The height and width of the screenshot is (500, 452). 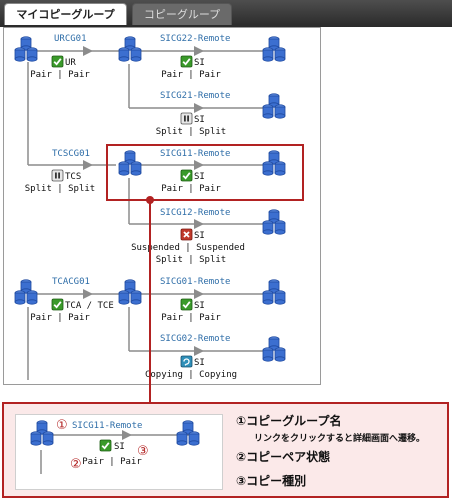 What do you see at coordinates (73, 177) in the screenshot?
I see `copy-type-label: TCS` at bounding box center [73, 177].